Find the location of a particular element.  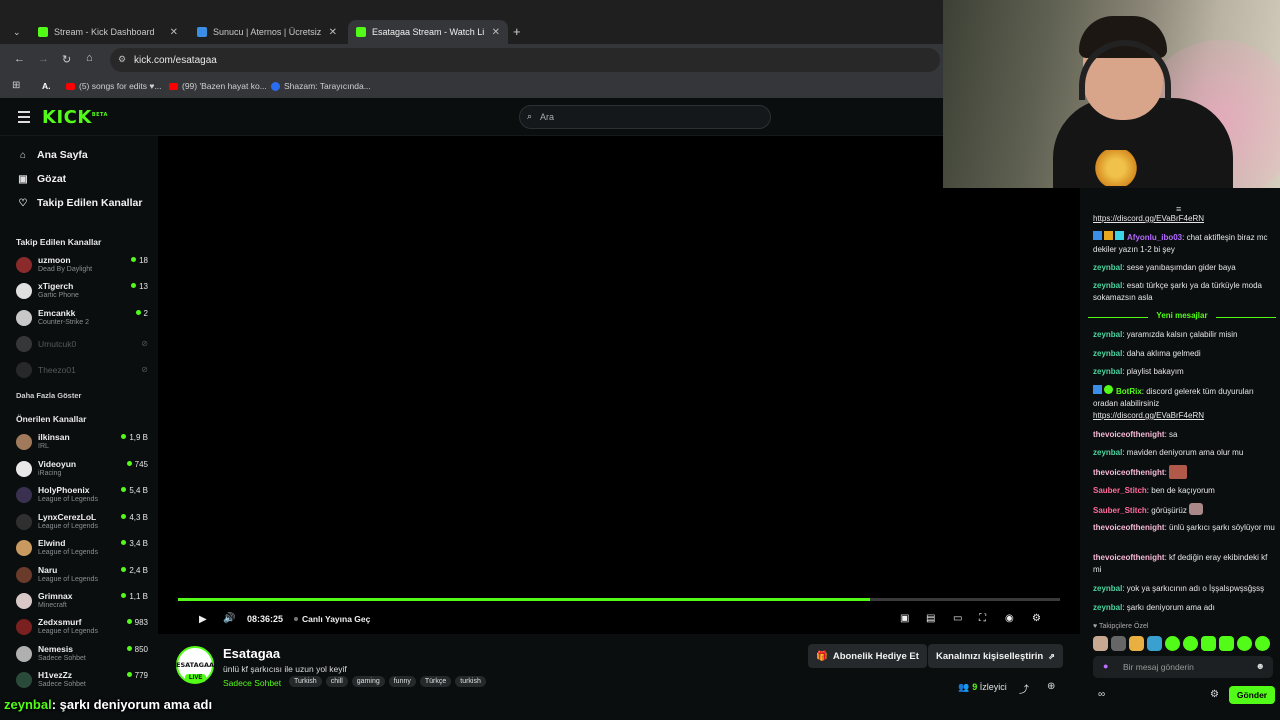

clip-icon: ▤ is located at coordinates (930, 618).